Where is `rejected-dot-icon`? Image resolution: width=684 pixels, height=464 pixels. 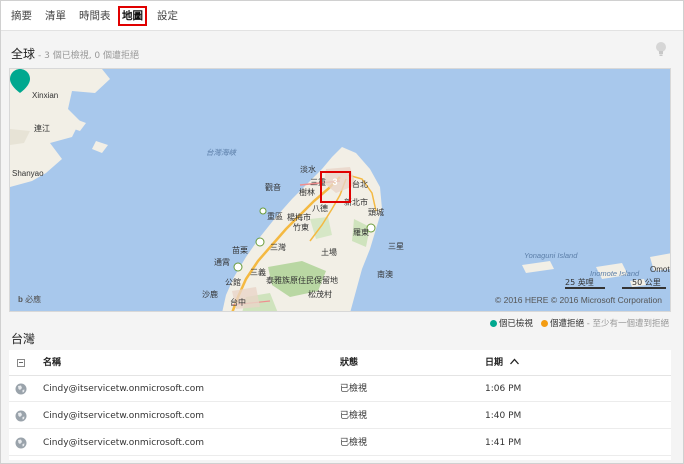
rejected-dot-icon is located at coordinates (544, 323).